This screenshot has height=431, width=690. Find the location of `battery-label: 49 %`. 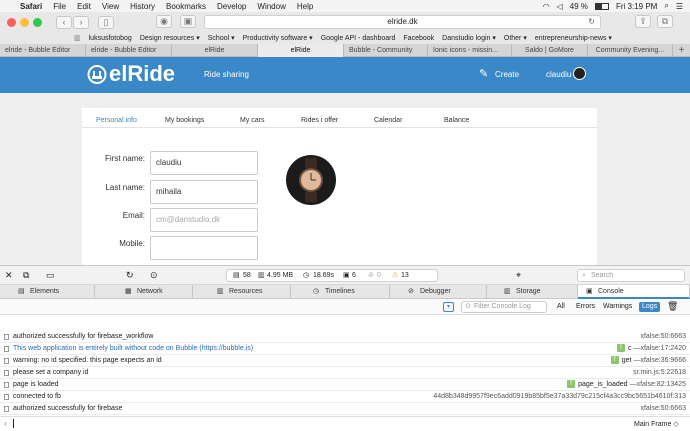

battery-label: 49 % is located at coordinates (579, 6).